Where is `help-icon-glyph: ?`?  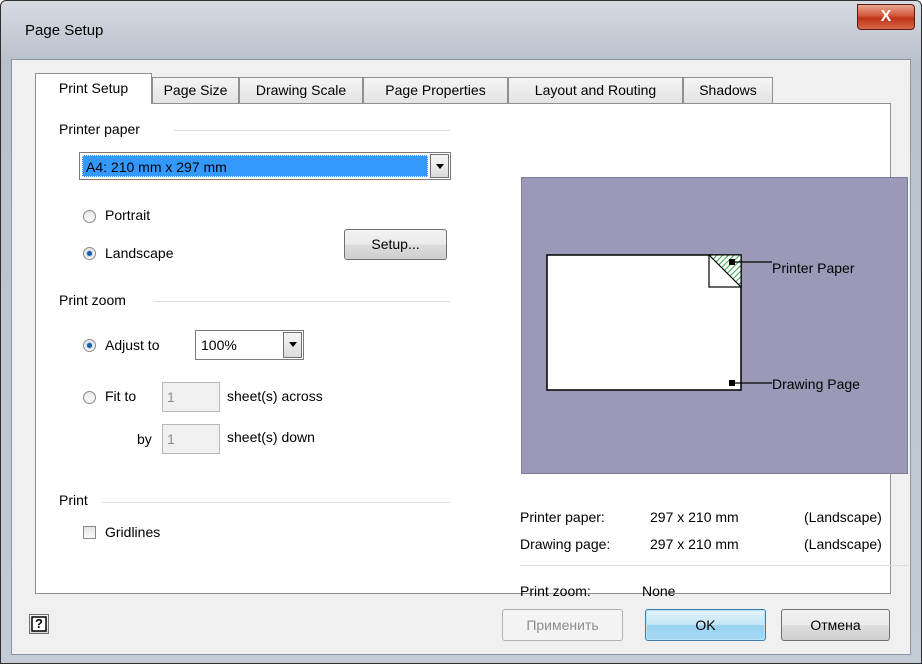 help-icon-glyph: ? is located at coordinates (39, 623).